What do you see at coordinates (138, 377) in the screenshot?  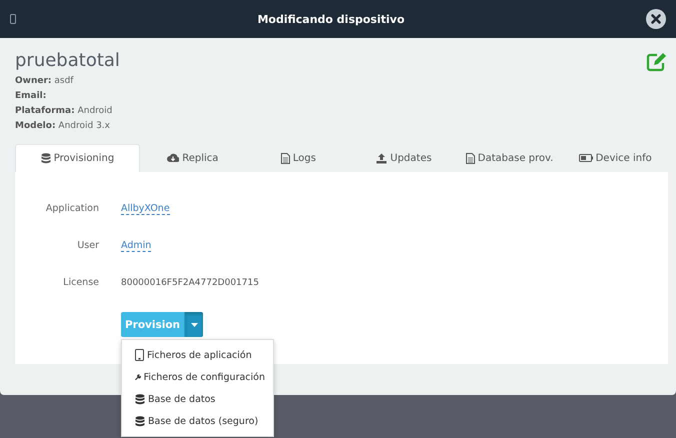 I see `wrench-icon` at bounding box center [138, 377].